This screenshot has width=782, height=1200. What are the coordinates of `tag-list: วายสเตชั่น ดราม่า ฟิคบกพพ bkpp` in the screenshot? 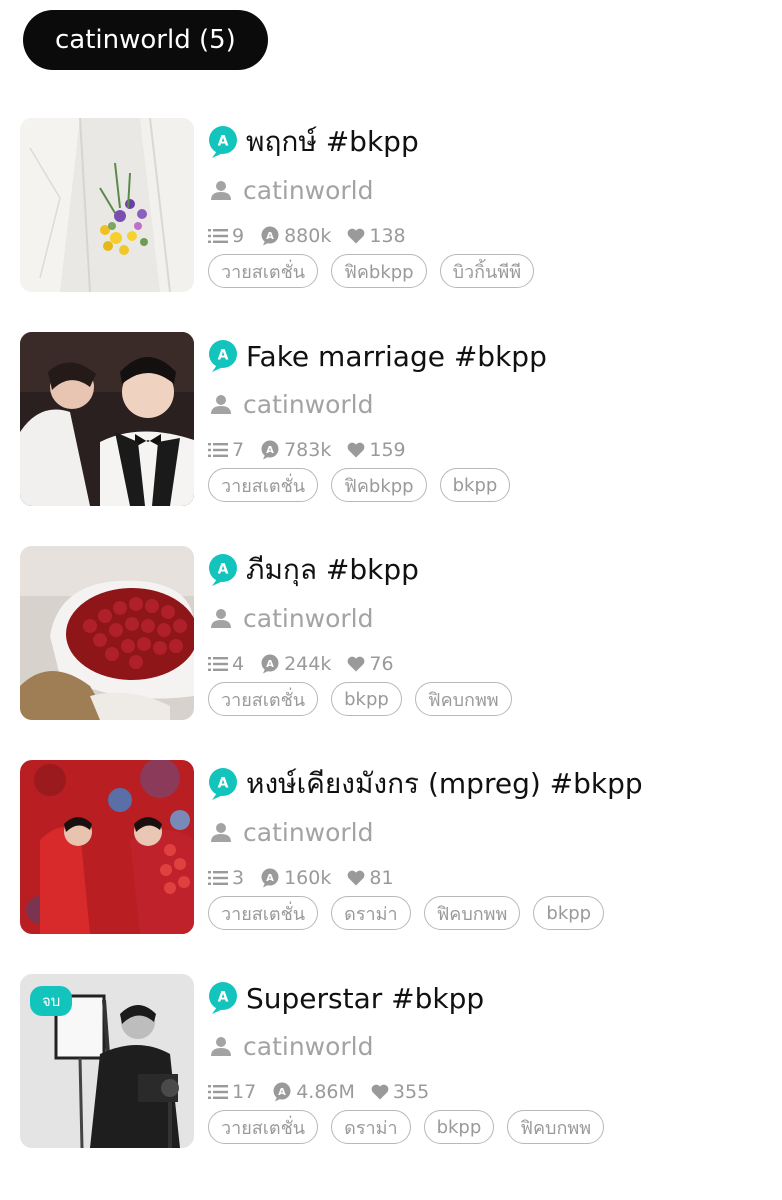 It's located at (495, 913).